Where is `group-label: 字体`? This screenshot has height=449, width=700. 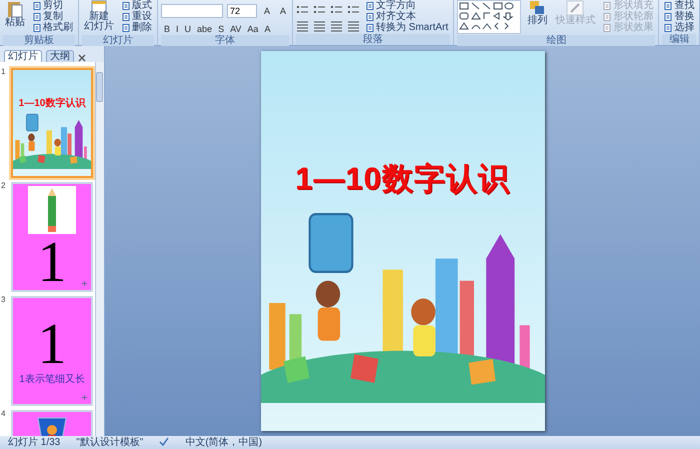
group-label: 字体 is located at coordinates (225, 40).